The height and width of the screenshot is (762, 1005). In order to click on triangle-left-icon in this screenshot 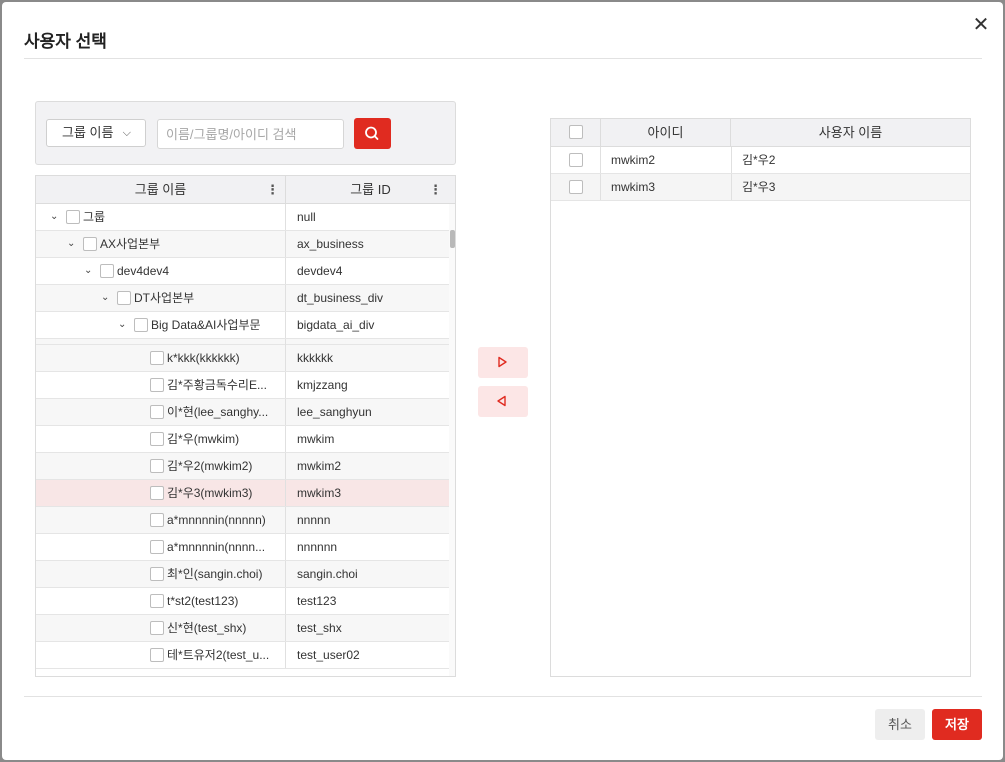, I will do `click(501, 401)`.